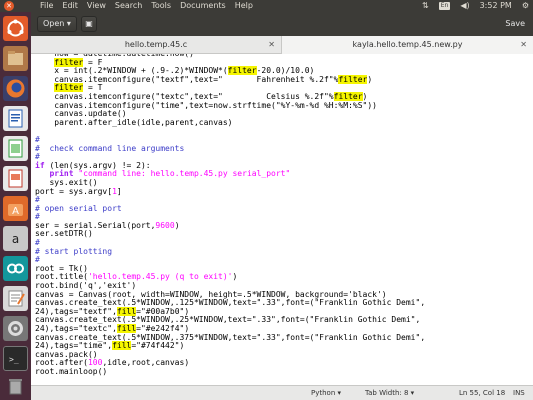 This screenshot has height=400, width=533. I want to click on code-line: ser.setDTR(), so click(230, 234).